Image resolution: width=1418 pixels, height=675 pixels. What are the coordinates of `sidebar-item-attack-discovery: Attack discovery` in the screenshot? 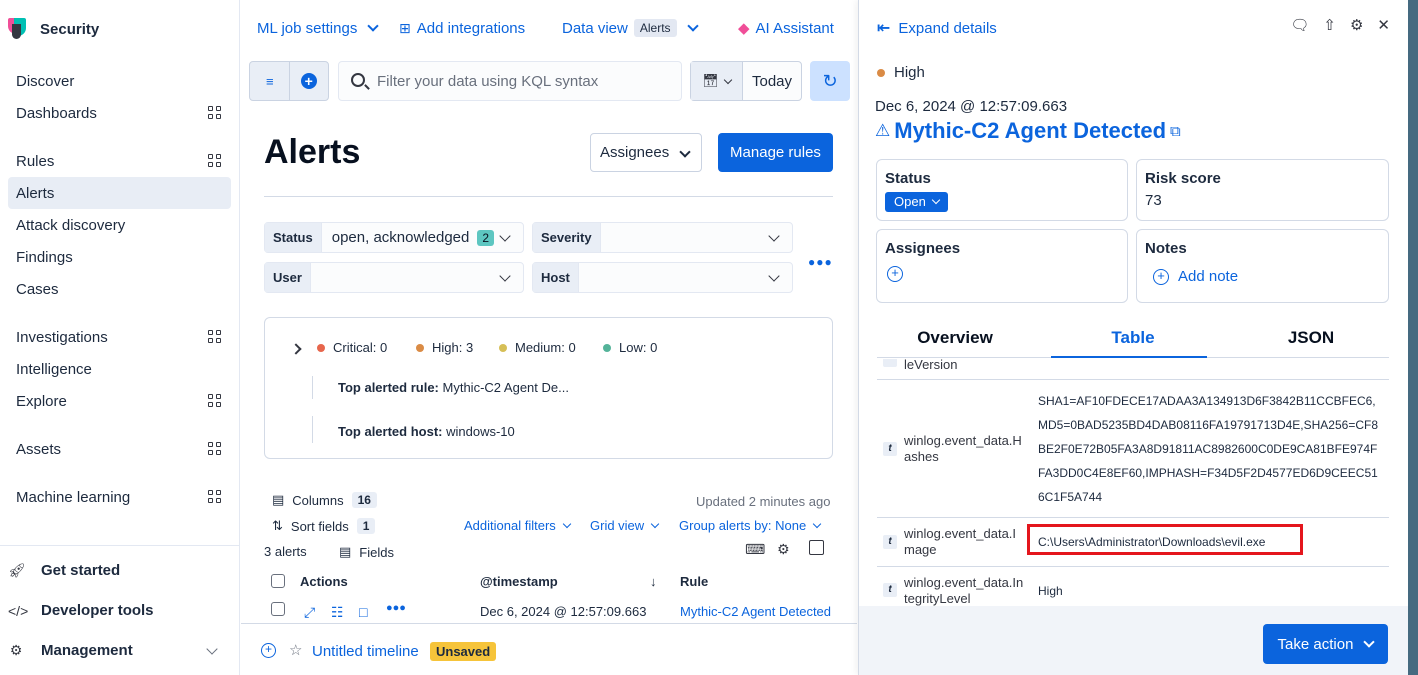 It's located at (119, 225).